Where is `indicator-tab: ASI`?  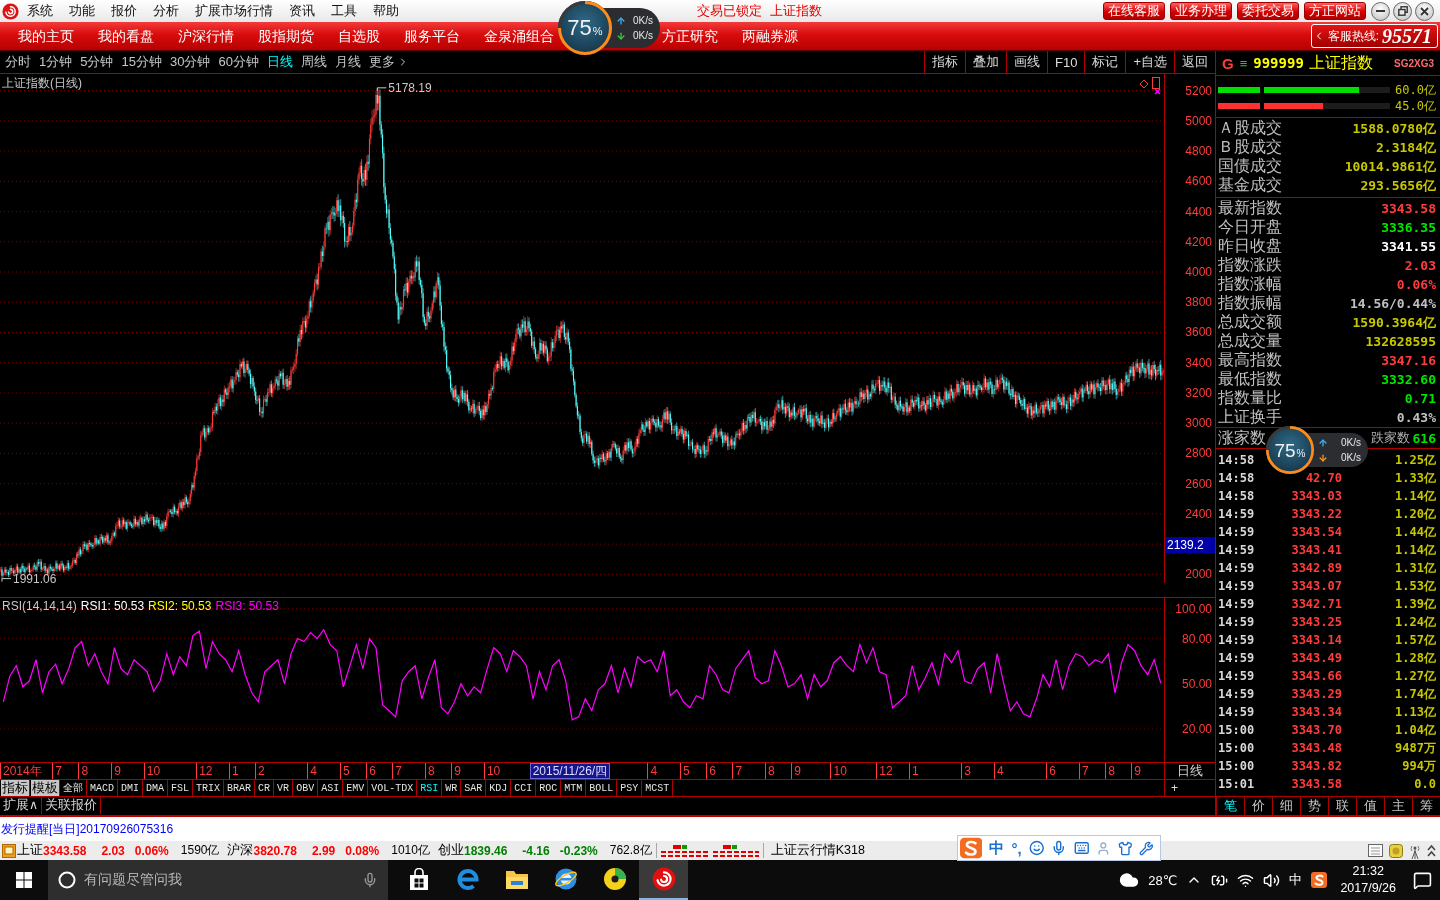 indicator-tab: ASI is located at coordinates (331, 788).